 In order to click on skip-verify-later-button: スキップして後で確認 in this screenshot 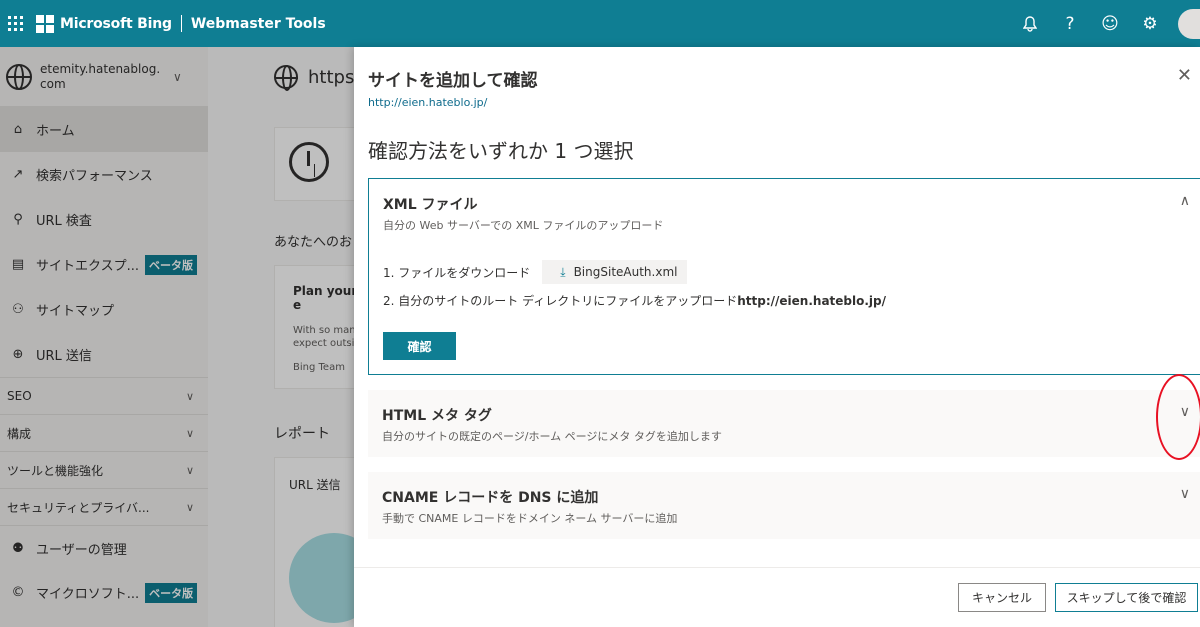, I will do `click(1126, 597)`.